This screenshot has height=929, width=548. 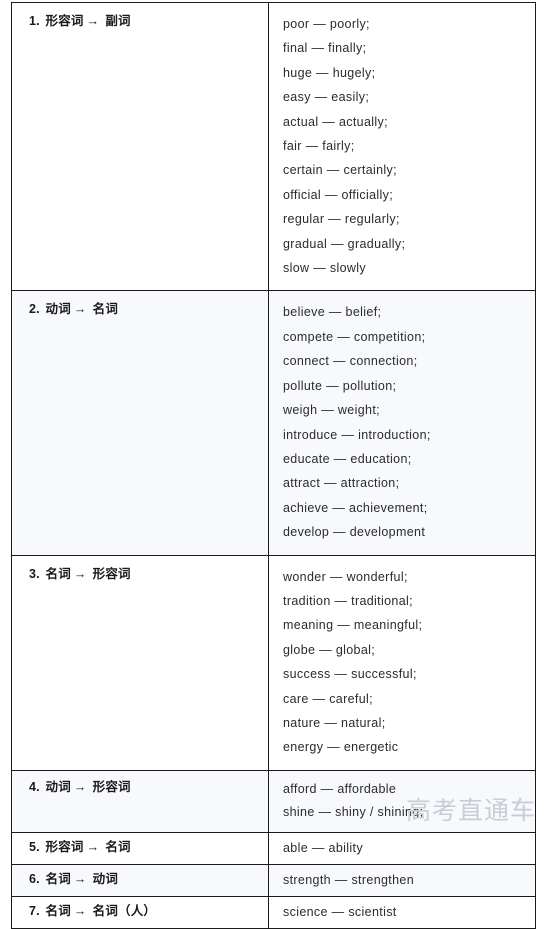 I want to click on word-pair: easy — easily;, so click(x=326, y=97).